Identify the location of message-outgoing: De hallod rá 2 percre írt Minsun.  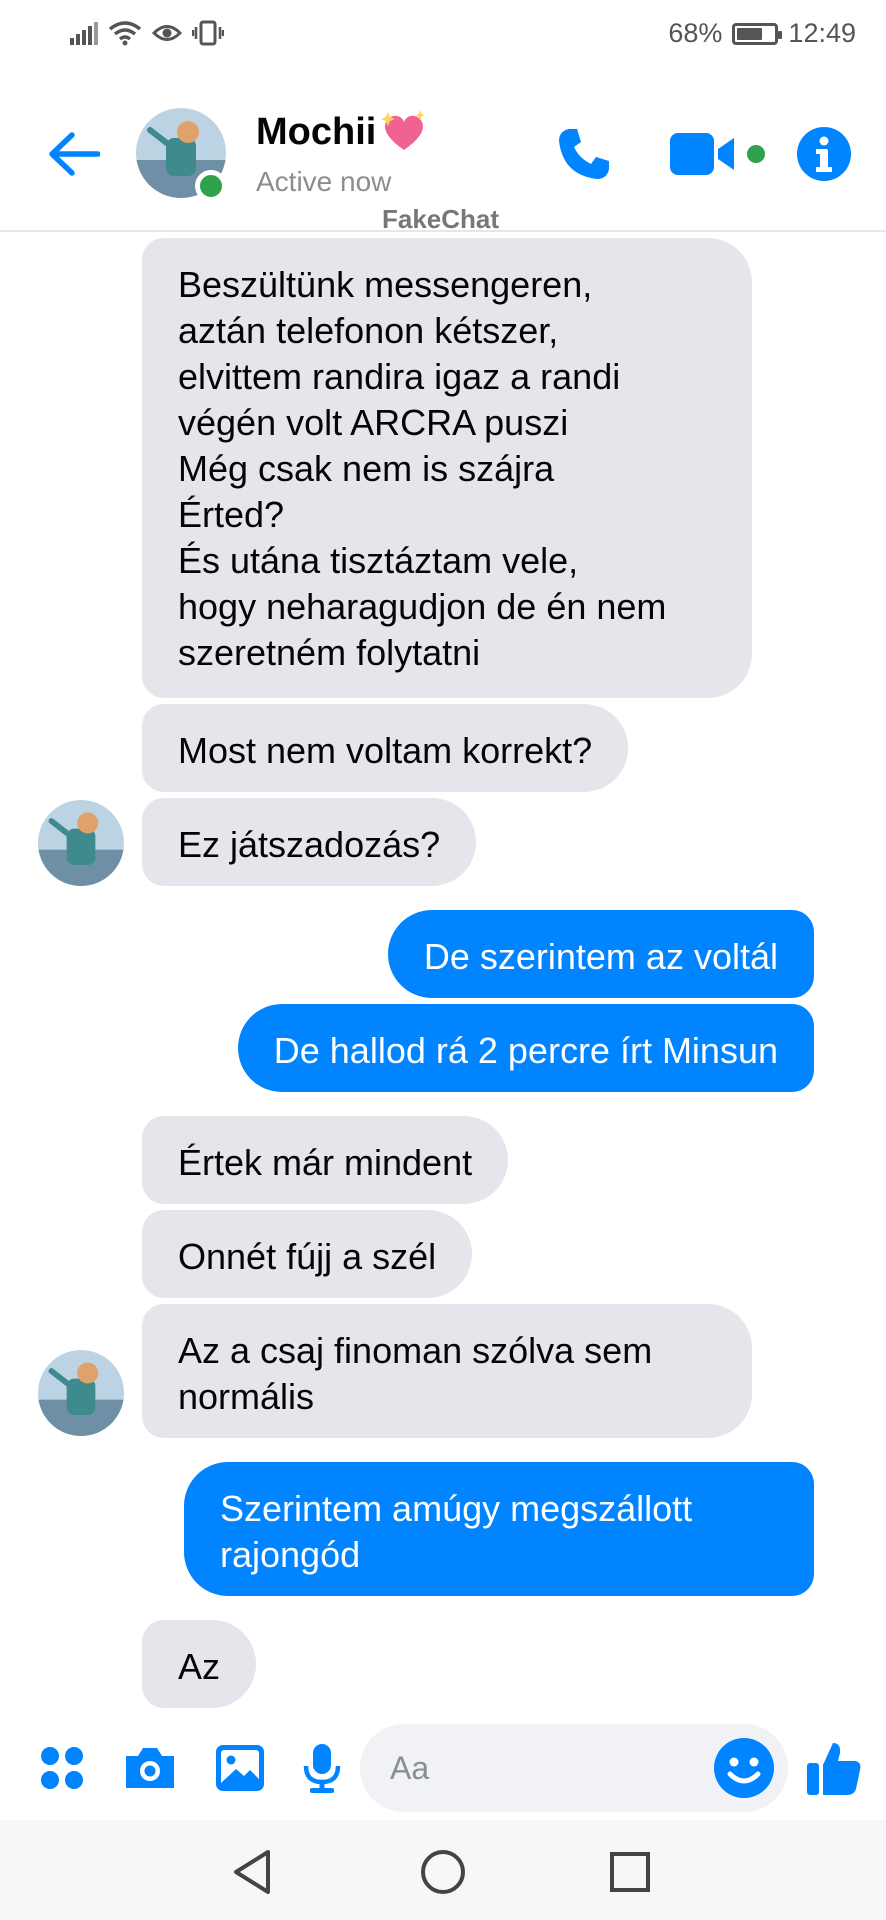
(525, 1048).